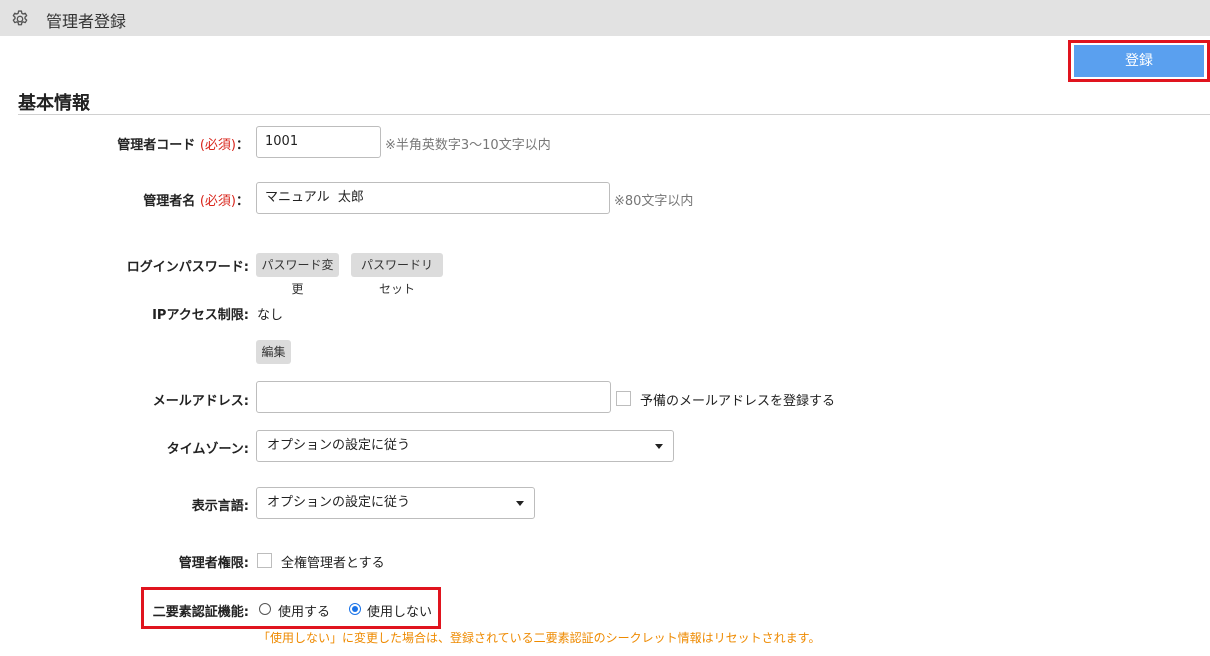 The width and height of the screenshot is (1210, 656). Describe the element at coordinates (433, 397) in the screenshot. I see `email-input` at that location.